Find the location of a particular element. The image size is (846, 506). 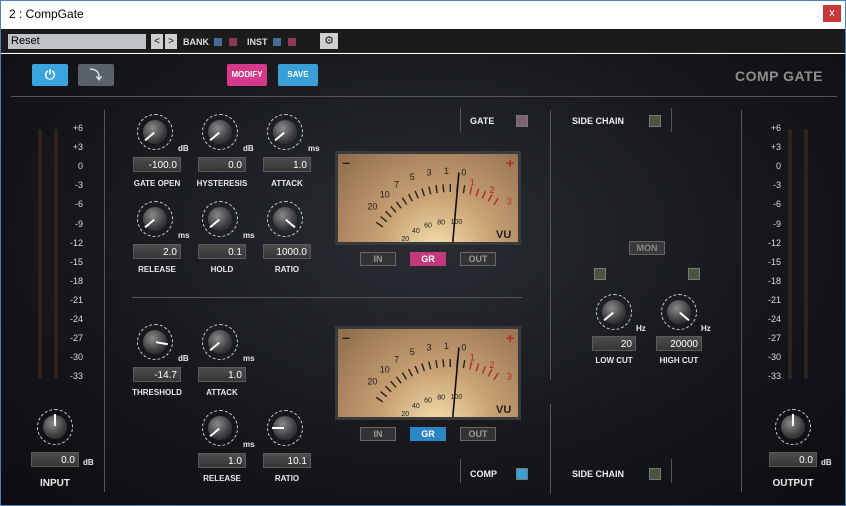

high-cut-knob is located at coordinates (679, 312).